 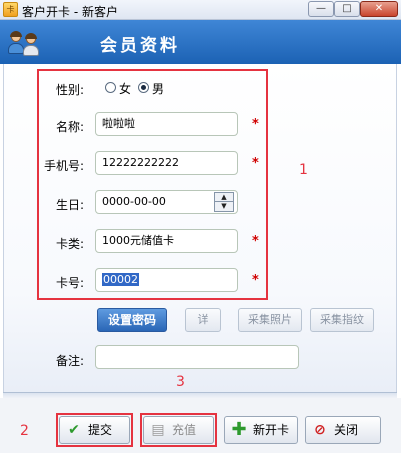 I want to click on close-button-label: 关闭, so click(x=346, y=430).